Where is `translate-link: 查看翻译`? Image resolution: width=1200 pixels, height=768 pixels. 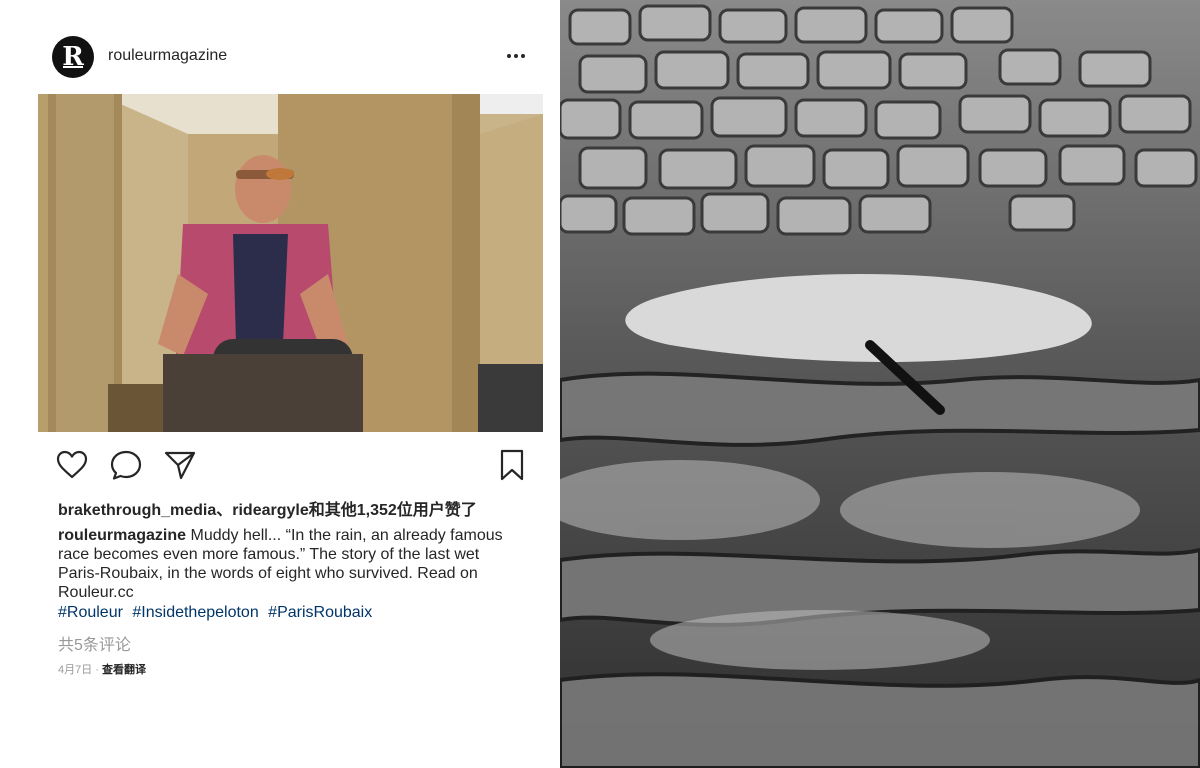
translate-link: 查看翻译 is located at coordinates (124, 670).